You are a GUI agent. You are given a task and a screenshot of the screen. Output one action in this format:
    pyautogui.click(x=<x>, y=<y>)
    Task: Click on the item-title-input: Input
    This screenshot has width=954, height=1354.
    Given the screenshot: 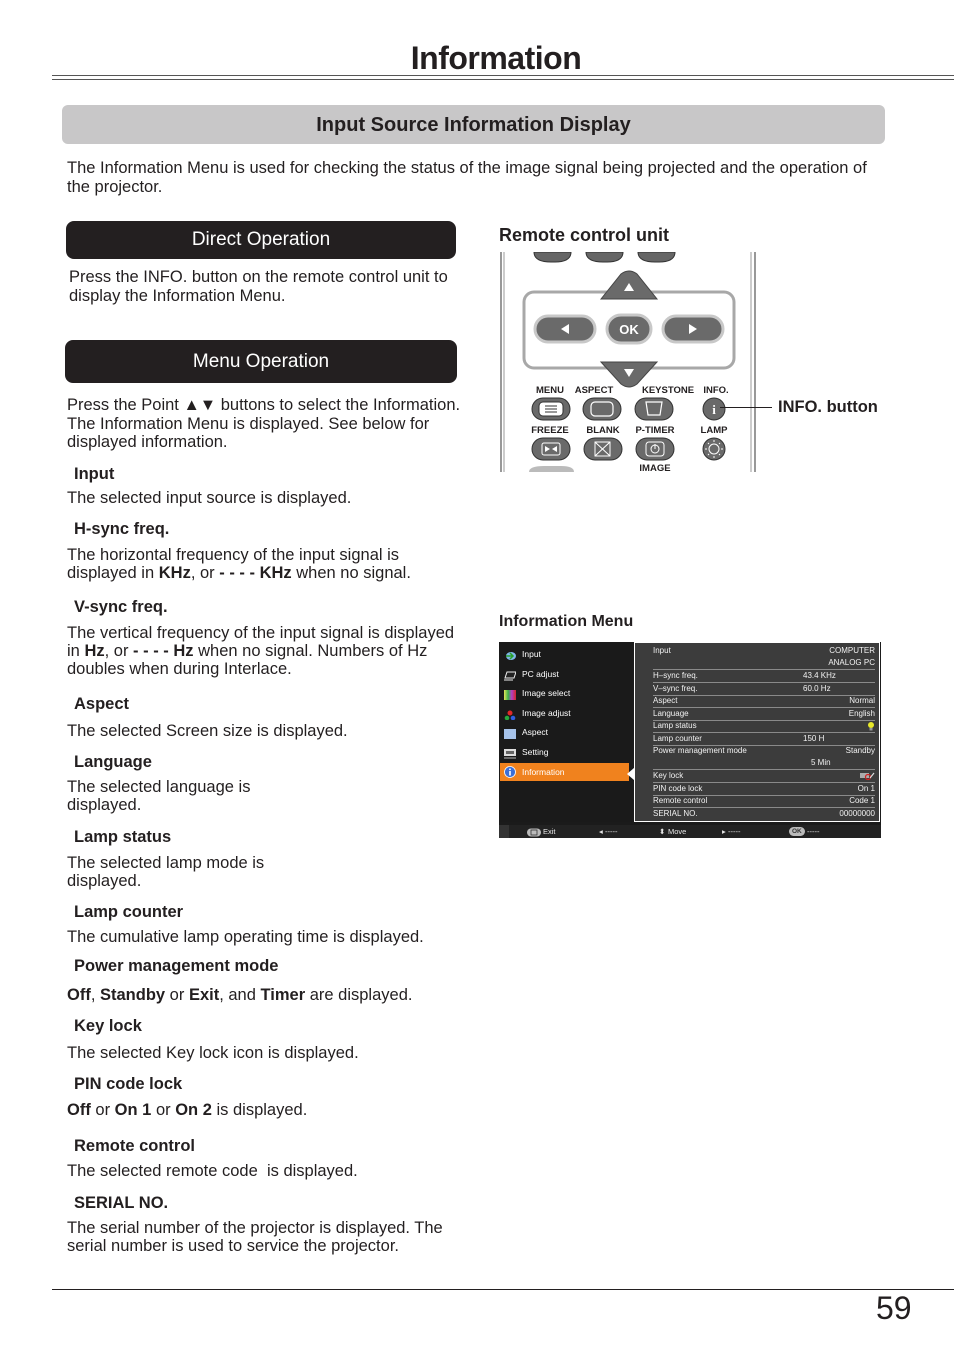 What is the action you would take?
    pyautogui.click(x=94, y=474)
    